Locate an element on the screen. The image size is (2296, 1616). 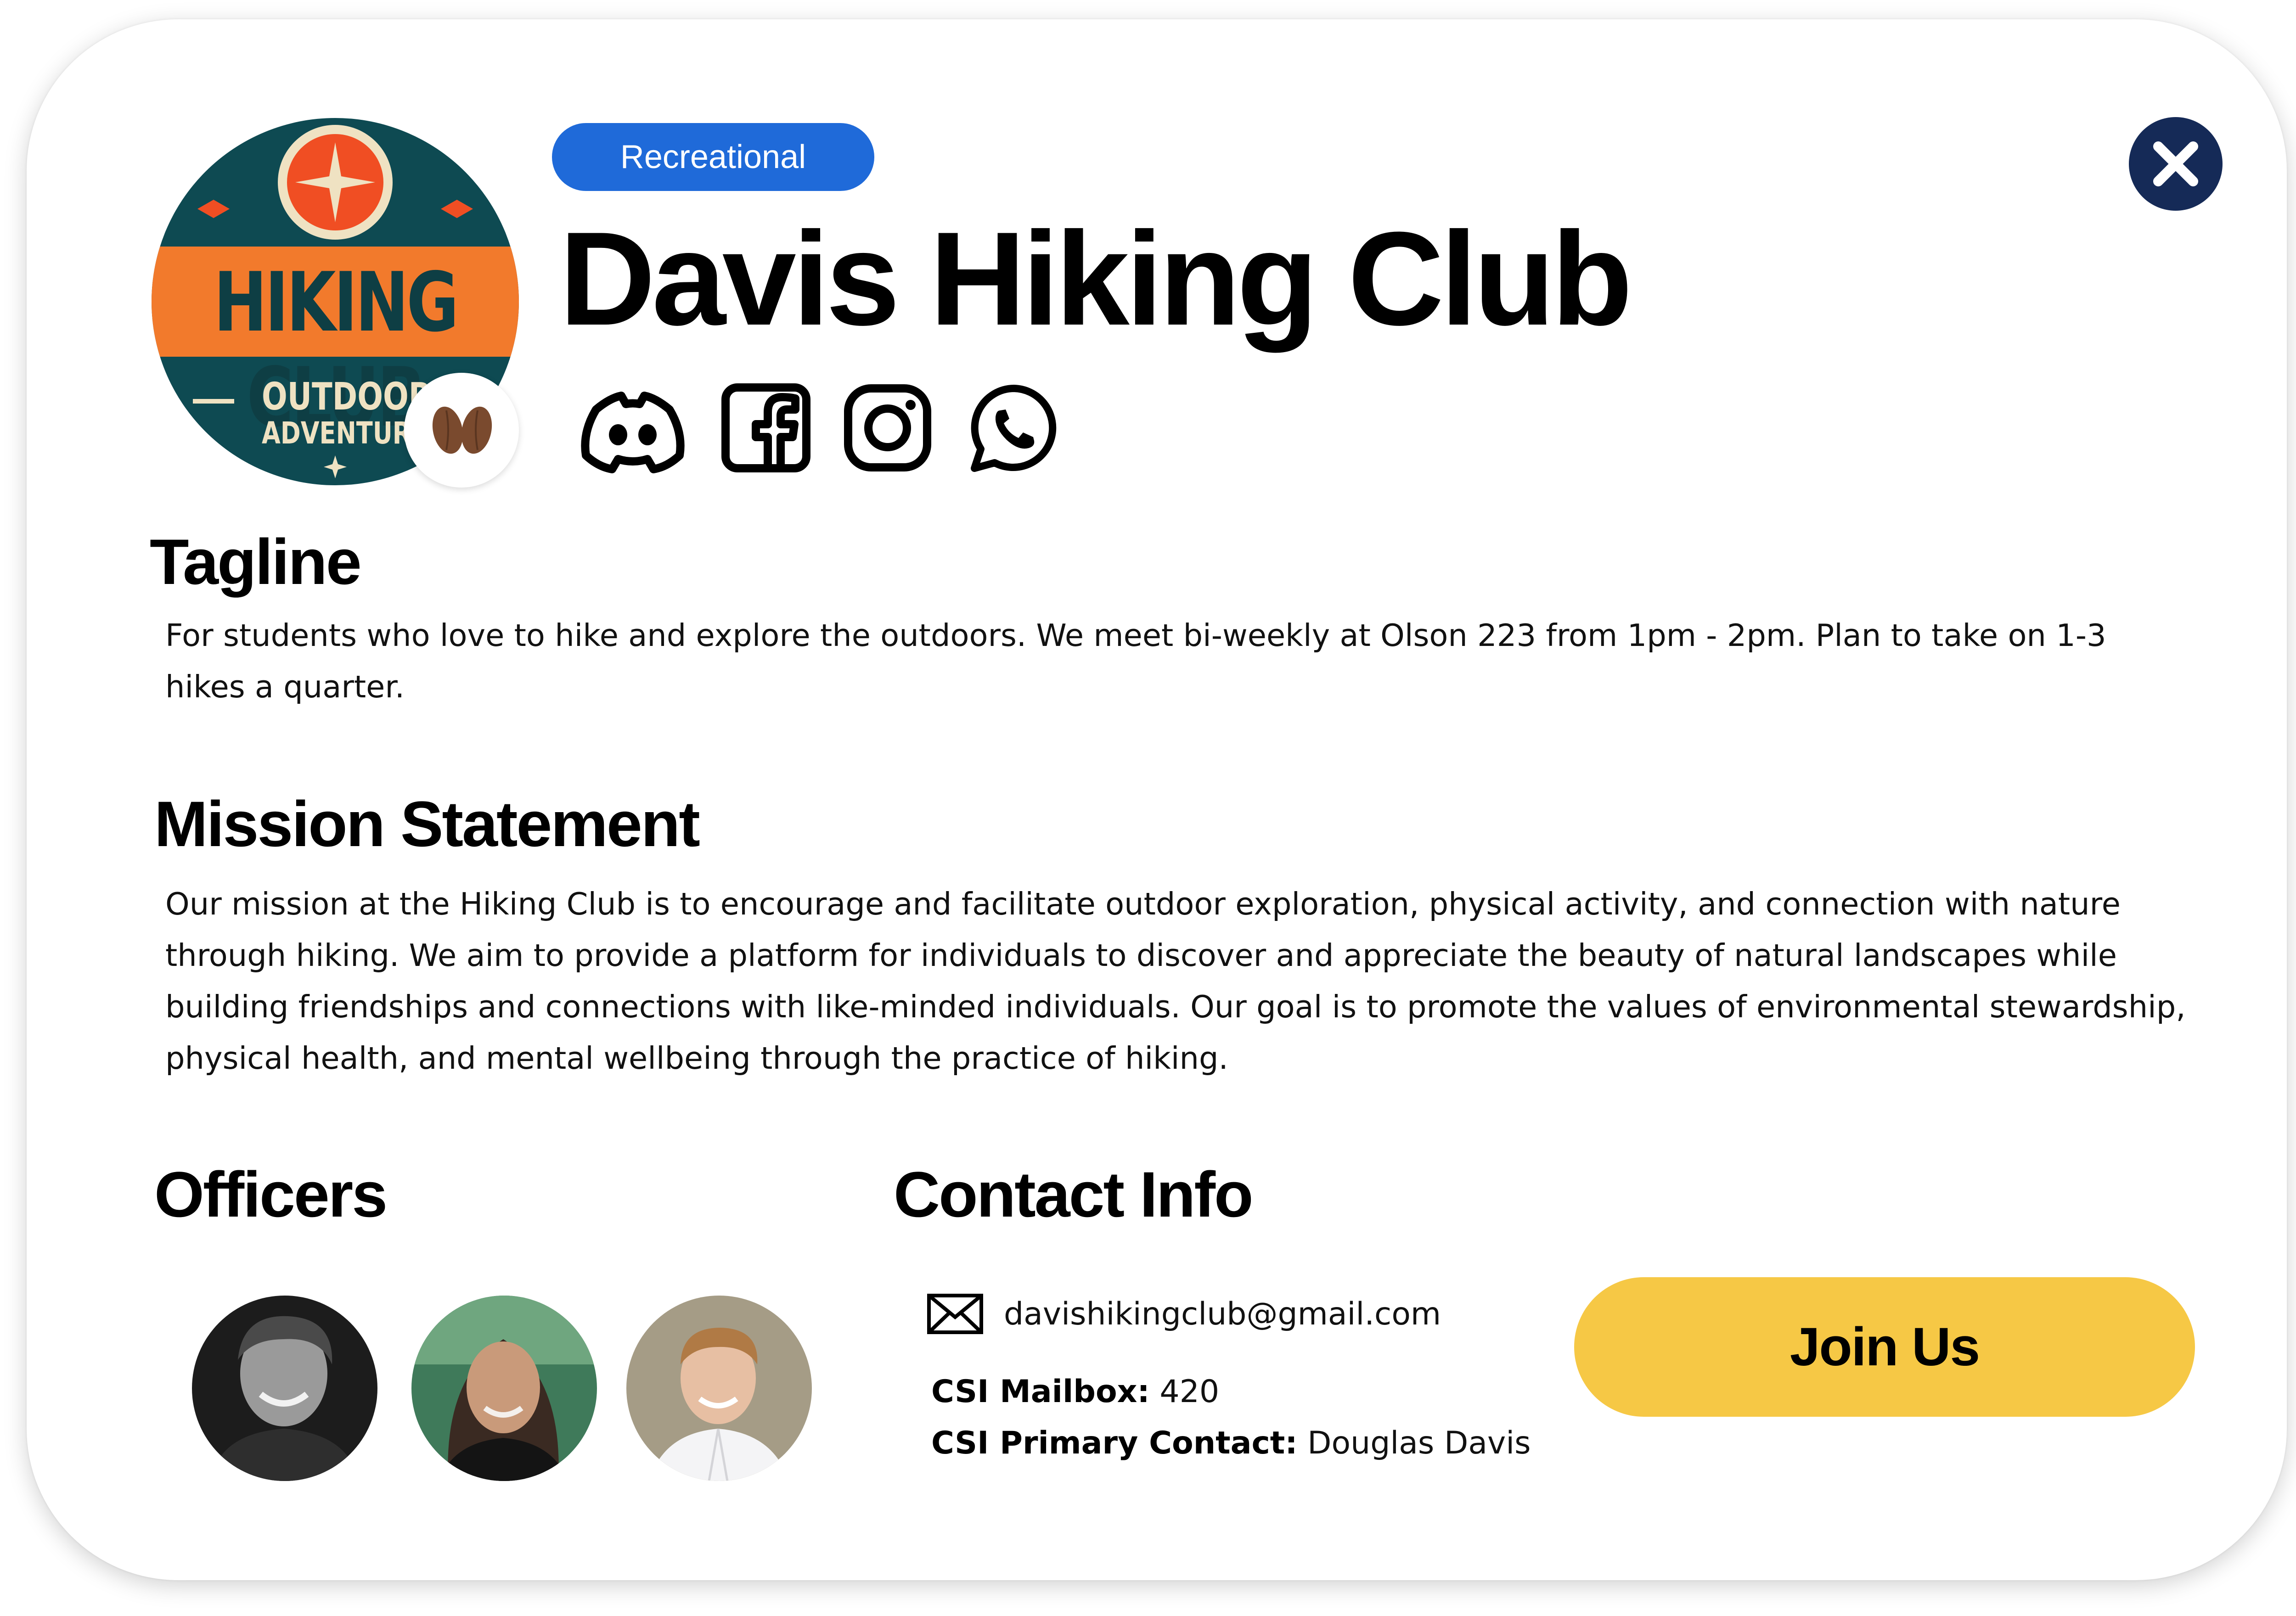
officers-heading: Officers is located at coordinates (271, 1194).